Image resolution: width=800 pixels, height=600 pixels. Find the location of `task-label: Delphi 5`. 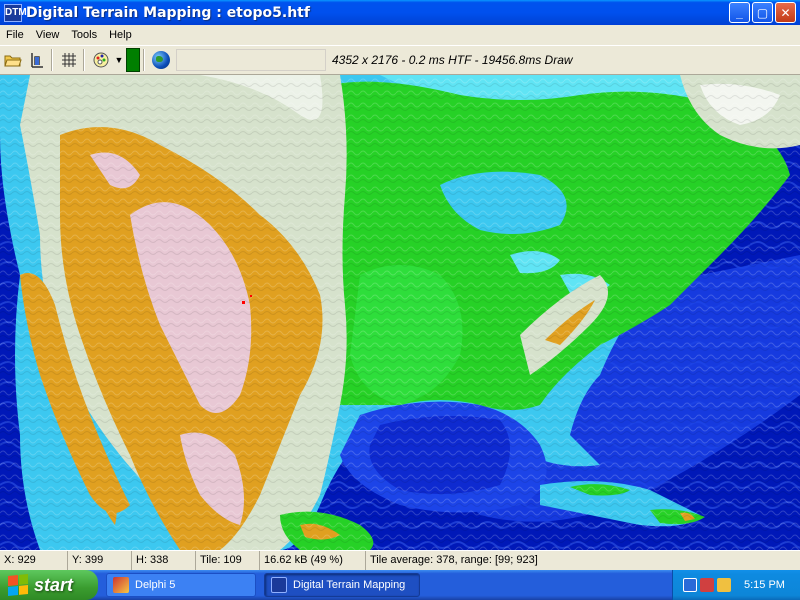

task-label: Delphi 5 is located at coordinates (155, 585).